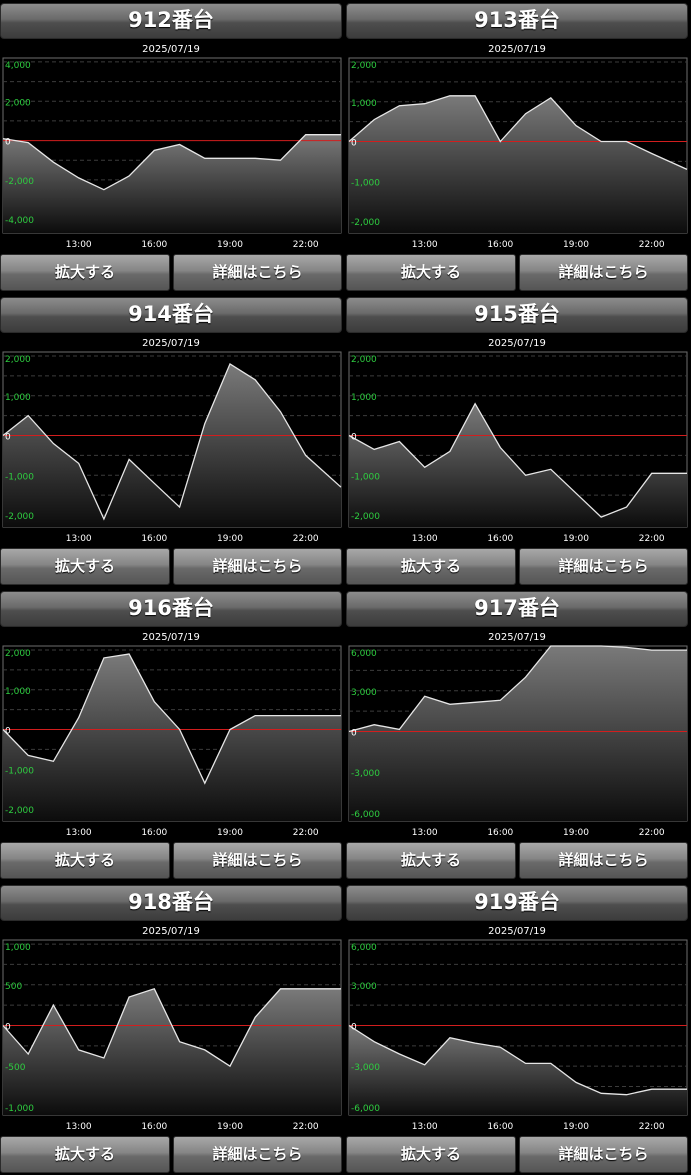  Describe the element at coordinates (18, 66) in the screenshot. I see `y-tick-label: 4,000` at that location.